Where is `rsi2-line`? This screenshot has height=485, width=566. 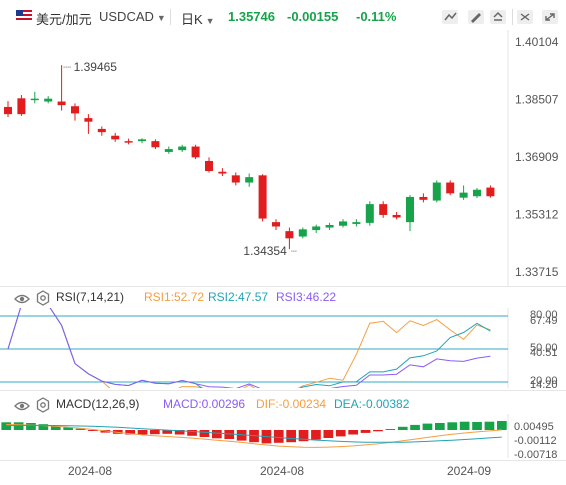 rsi2-line is located at coordinates (249, 348).